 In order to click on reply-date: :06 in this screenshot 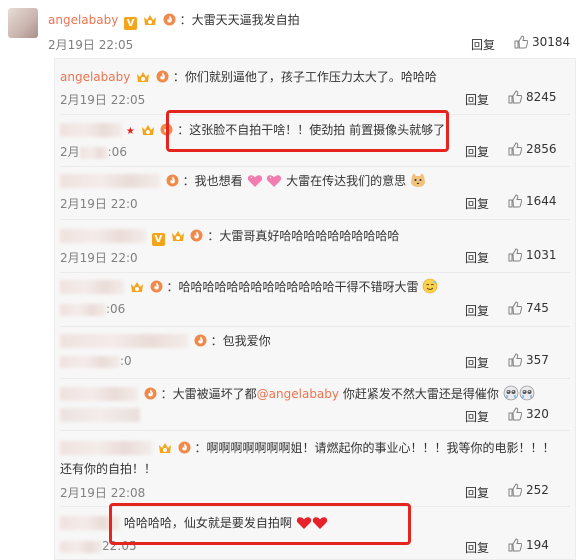, I will do `click(92, 309)`.